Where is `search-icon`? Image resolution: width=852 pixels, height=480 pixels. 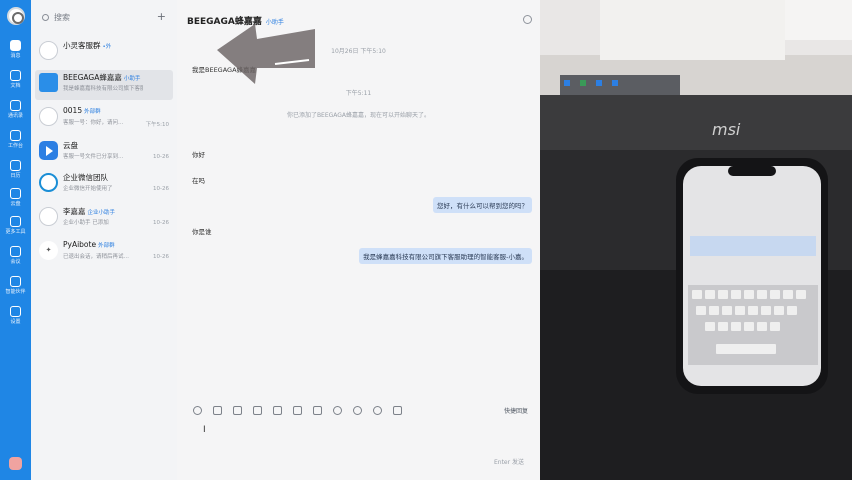 search-icon is located at coordinates (45, 17).